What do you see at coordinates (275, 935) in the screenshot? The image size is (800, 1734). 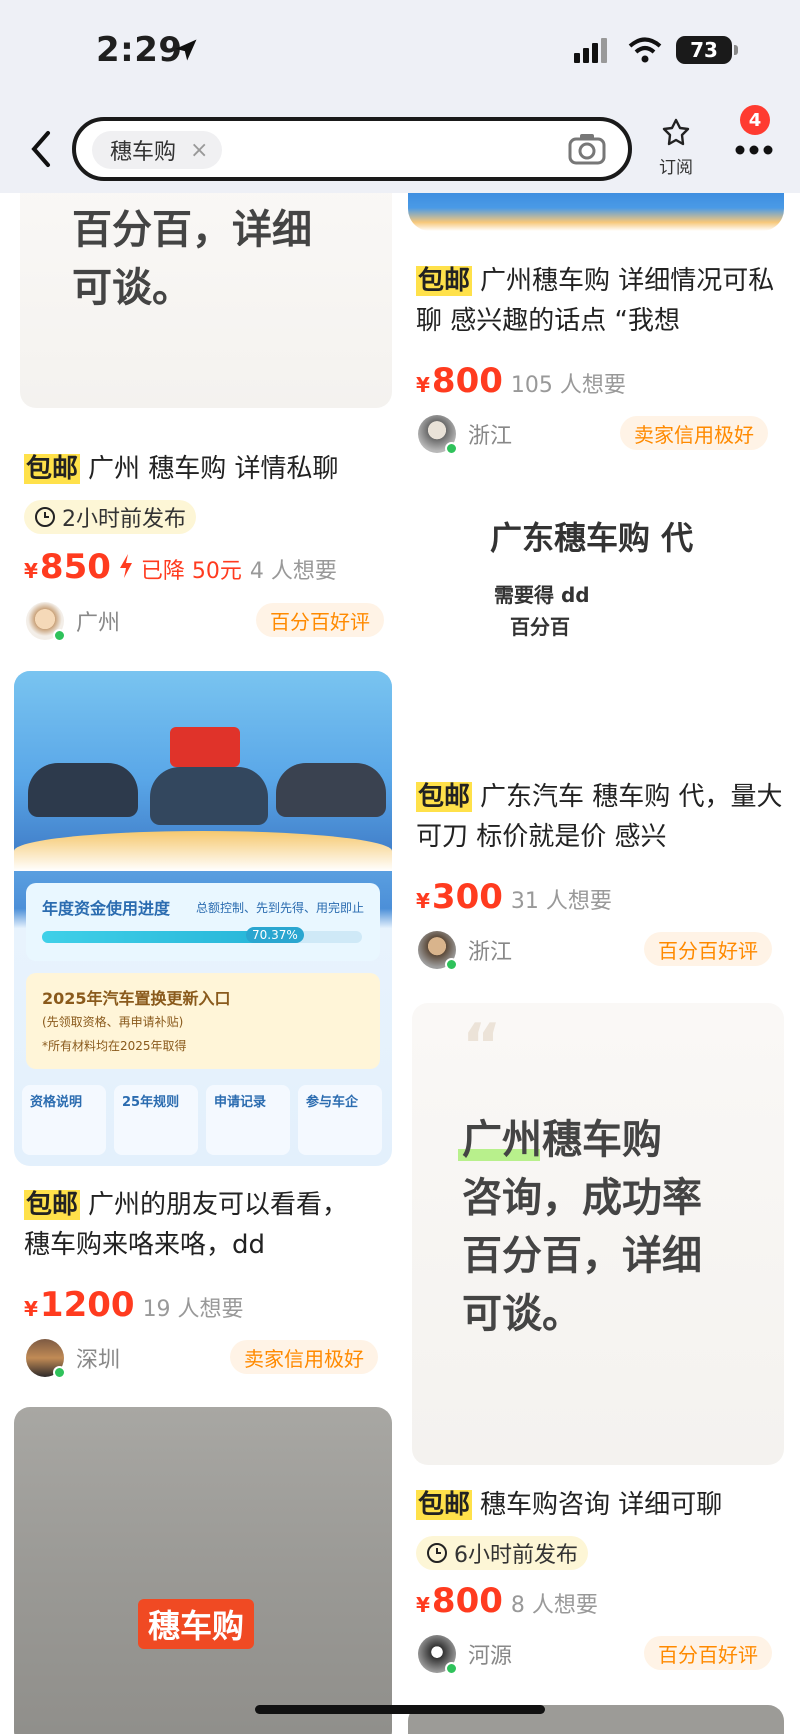 I see `progress-value: 70.37%` at bounding box center [275, 935].